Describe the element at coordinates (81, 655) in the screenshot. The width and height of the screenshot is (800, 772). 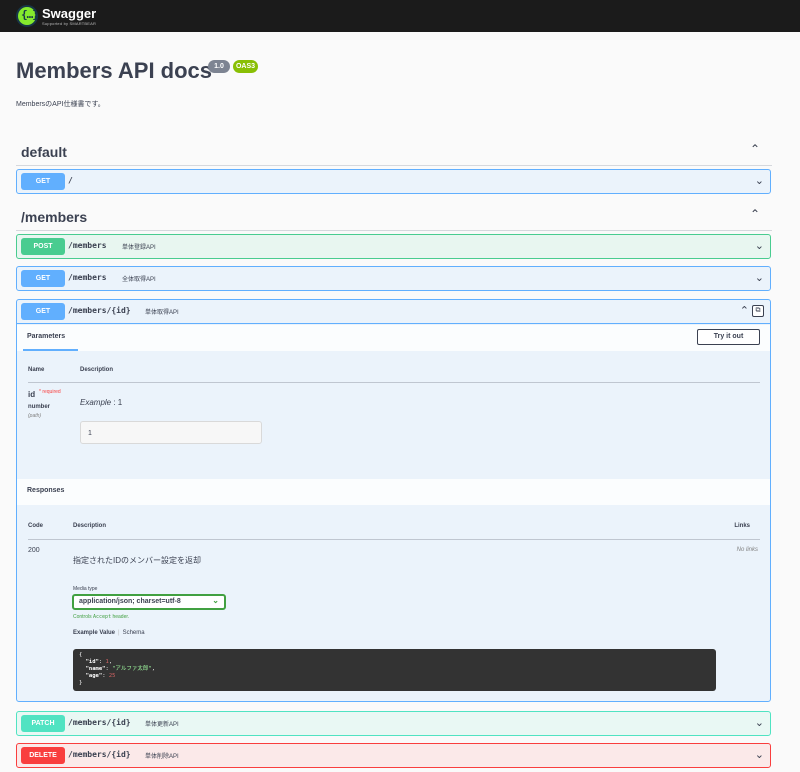
I see `json-open: {` at that location.